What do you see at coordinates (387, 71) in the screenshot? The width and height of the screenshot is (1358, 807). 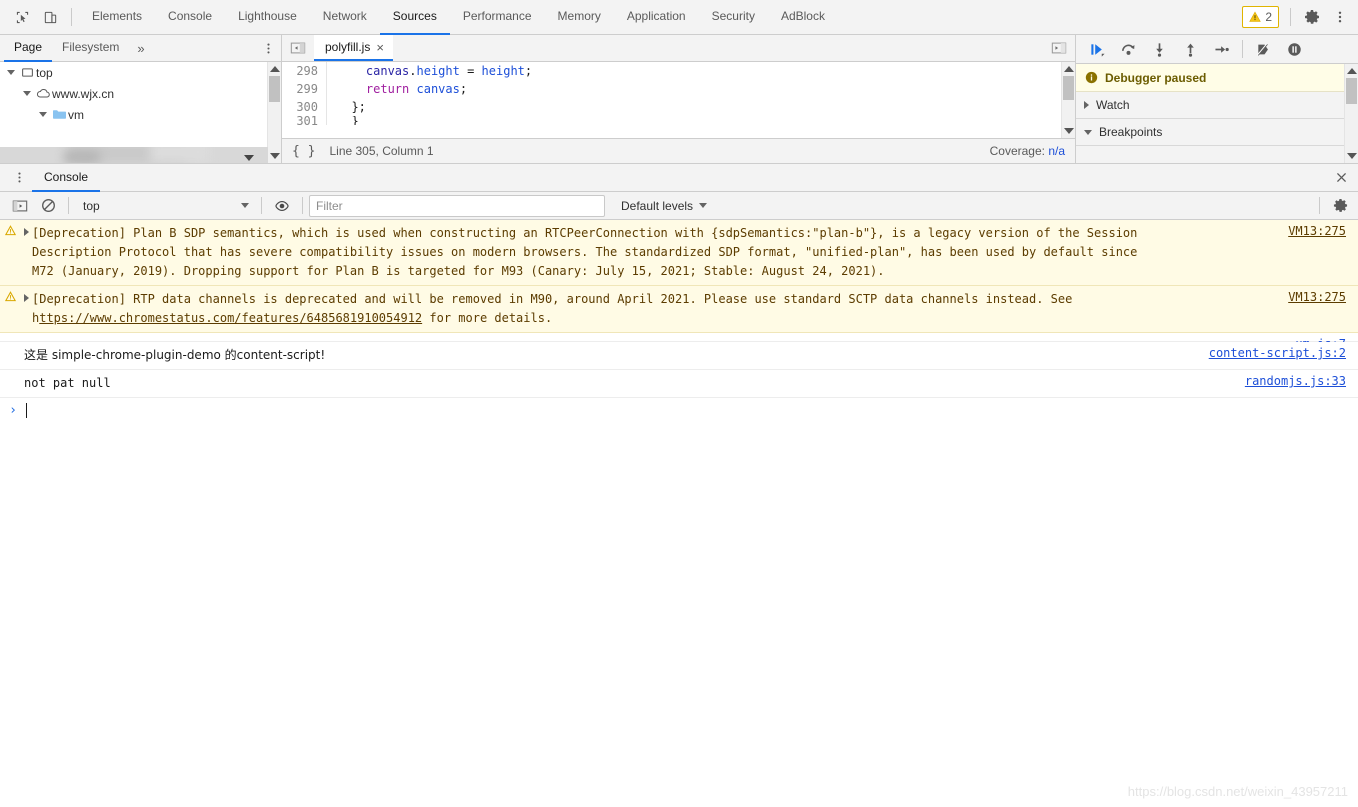 I see `code-token: canvas` at bounding box center [387, 71].